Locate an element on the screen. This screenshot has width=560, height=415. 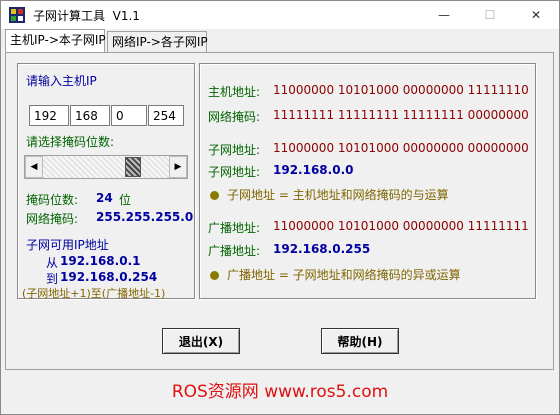
tab-network-to-subnets: 网络IP->各子网IP is located at coordinates (157, 41).